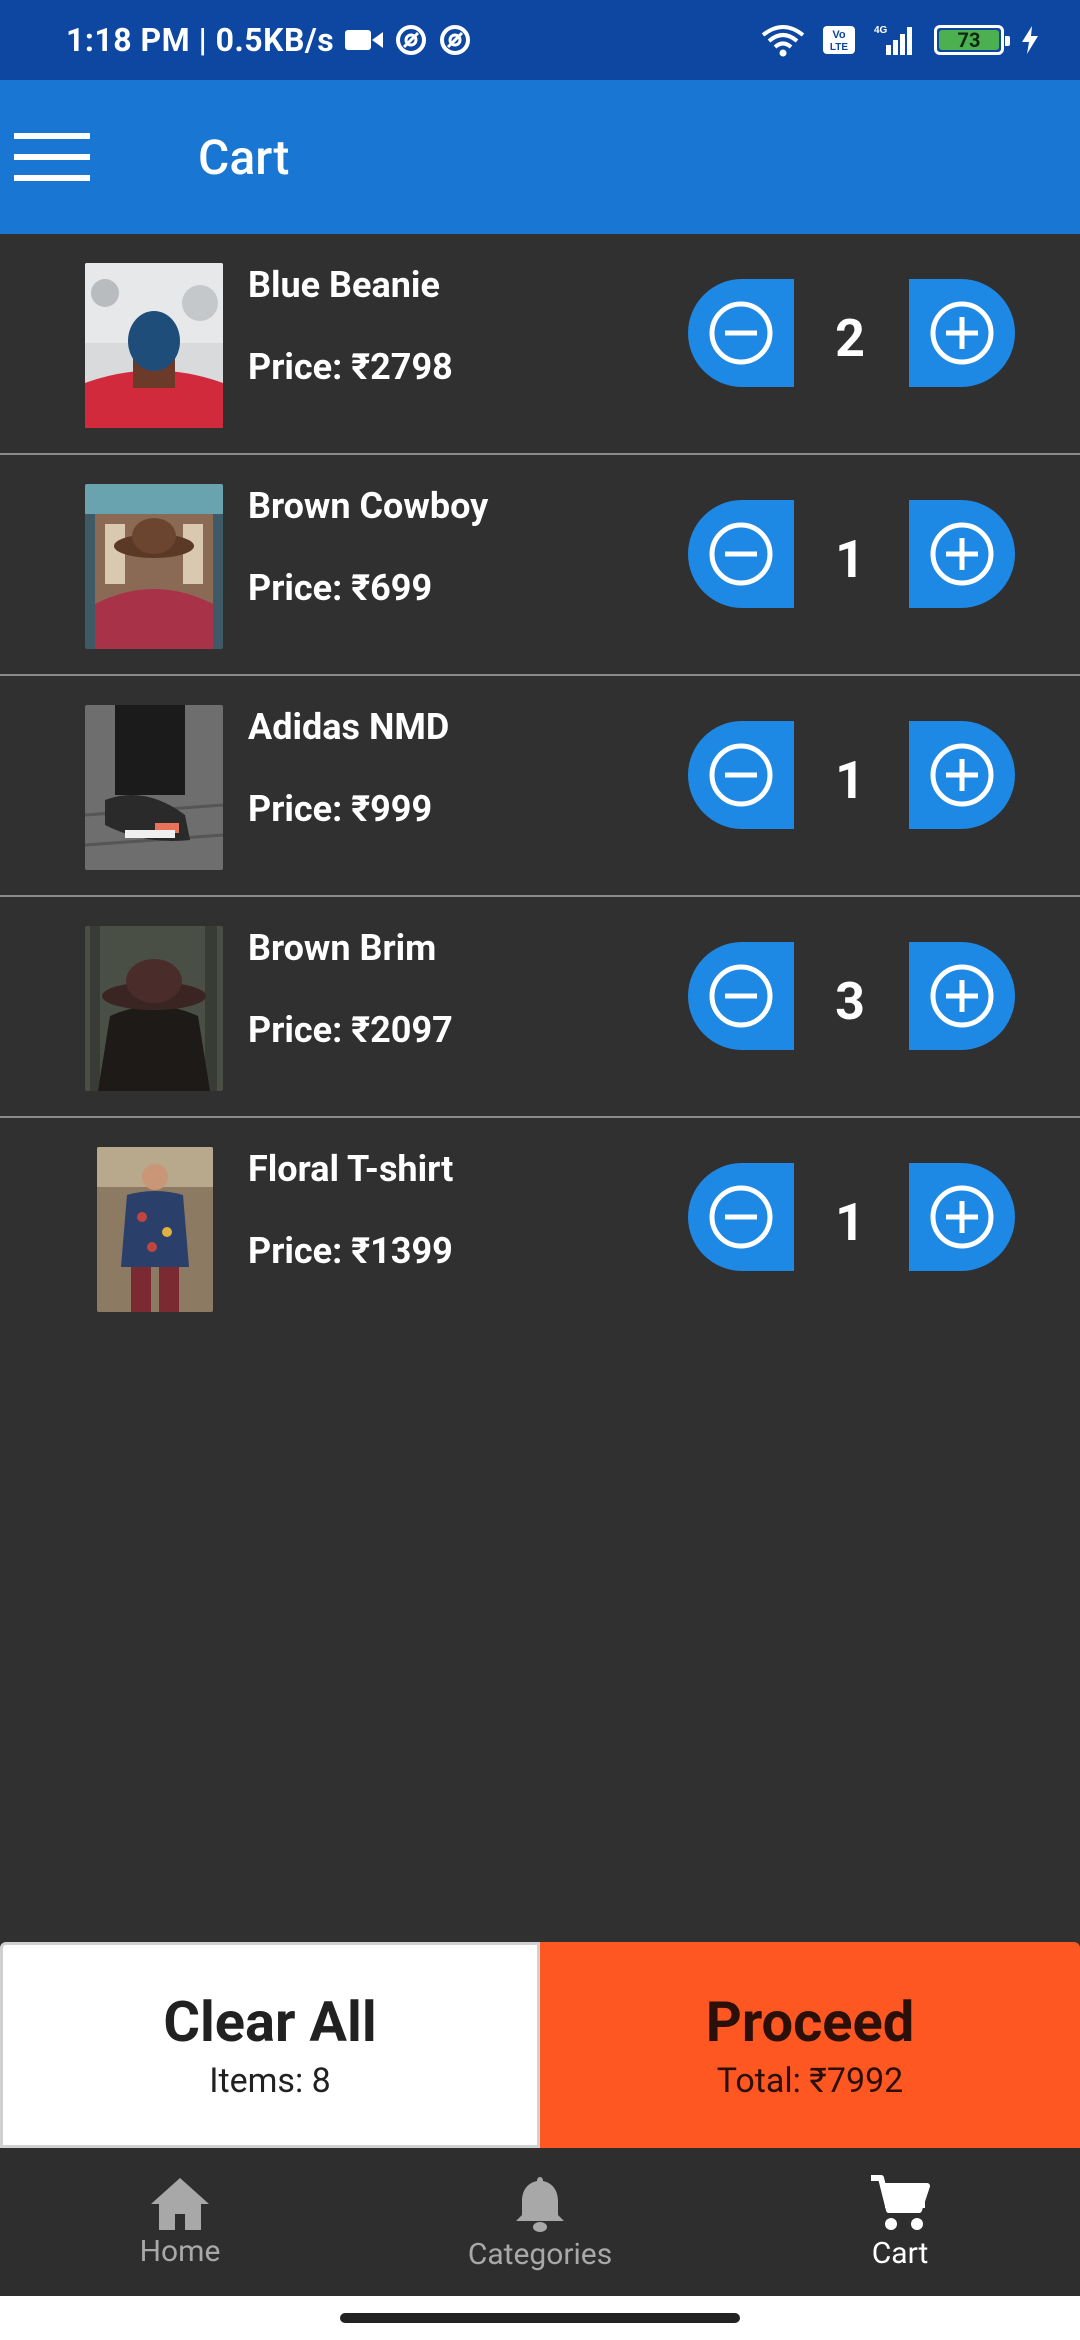 The image size is (1080, 2340). I want to click on battery-level: 73, so click(969, 40).